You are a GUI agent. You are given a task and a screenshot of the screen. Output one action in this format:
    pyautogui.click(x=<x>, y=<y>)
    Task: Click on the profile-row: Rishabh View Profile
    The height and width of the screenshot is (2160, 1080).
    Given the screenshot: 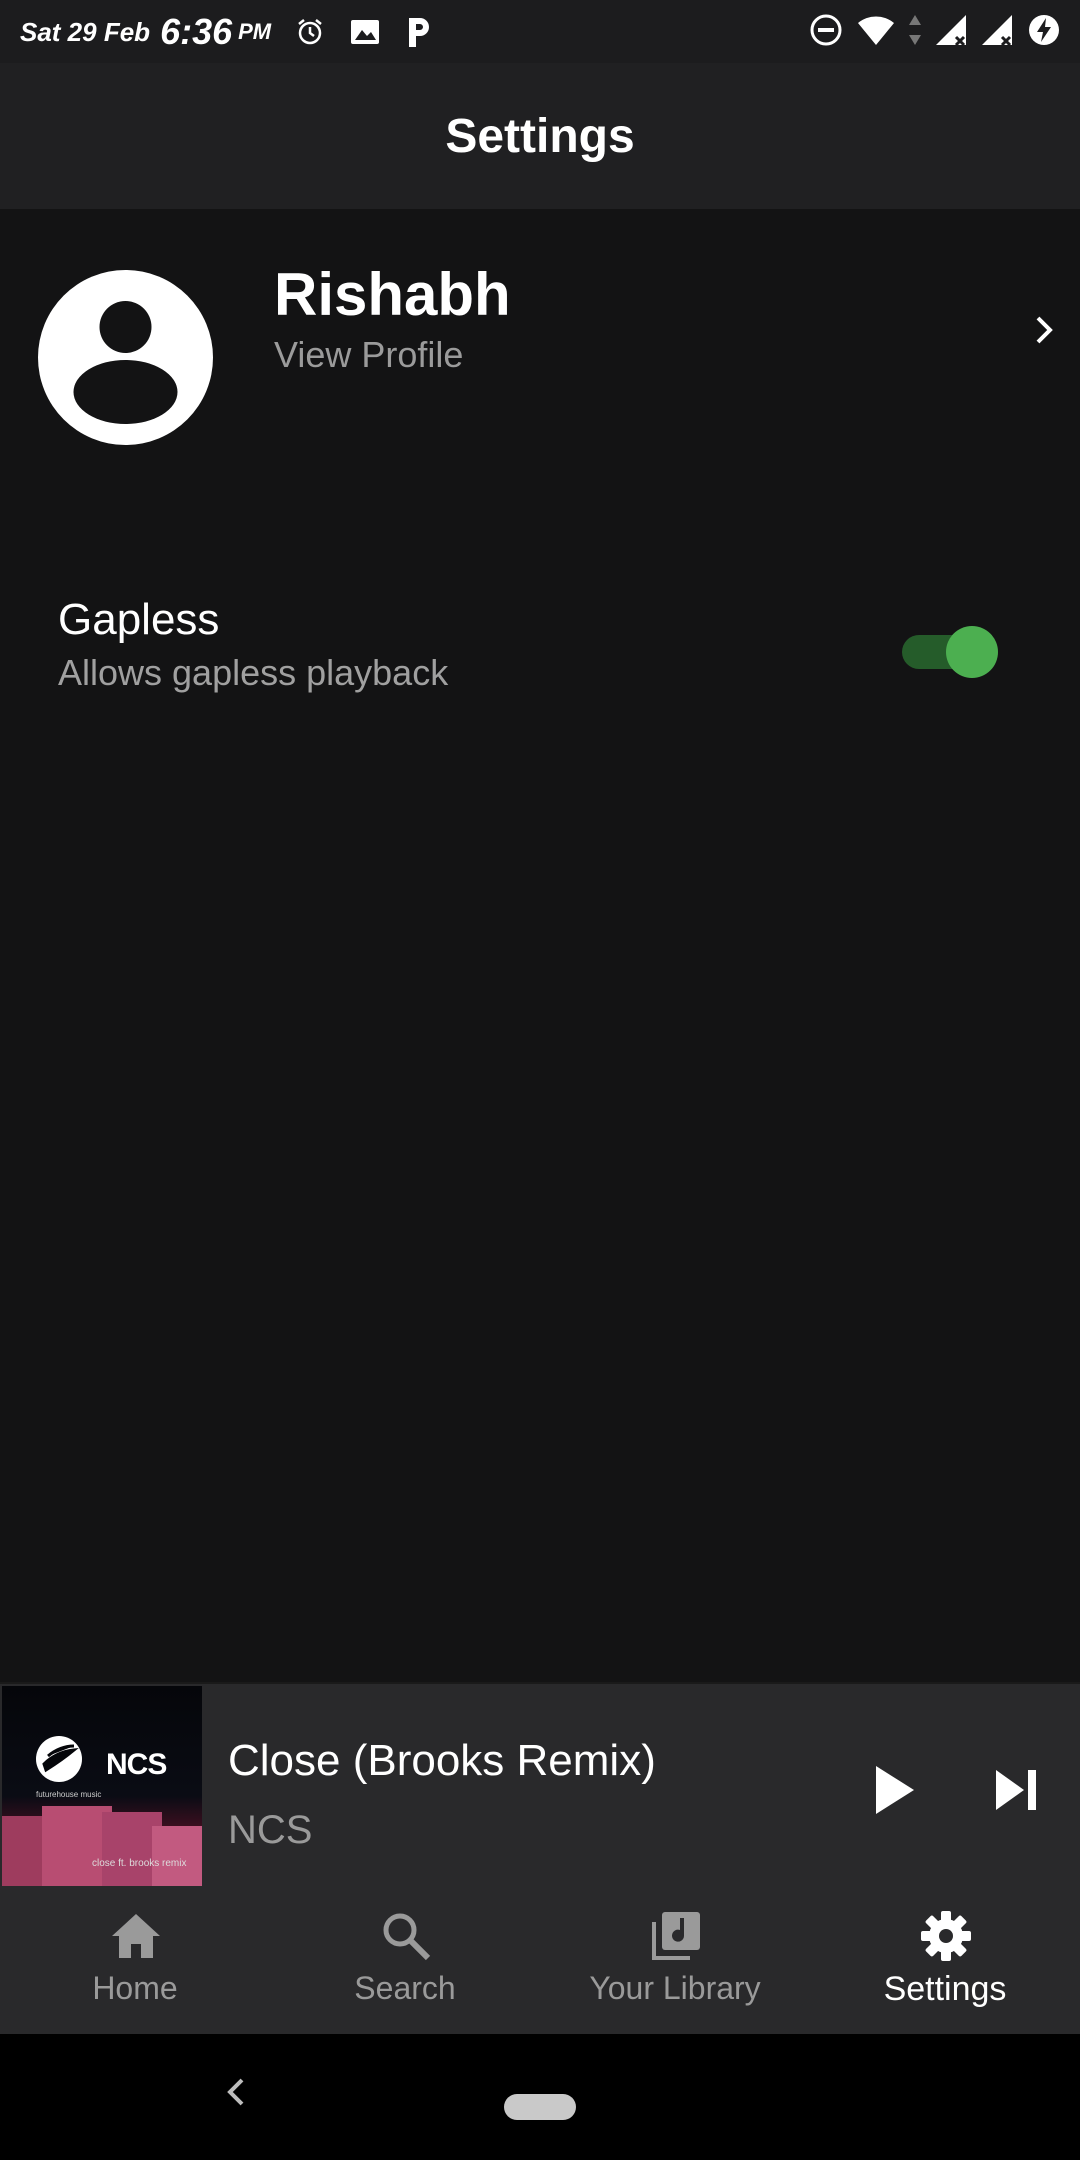 What is the action you would take?
    pyautogui.click(x=540, y=350)
    